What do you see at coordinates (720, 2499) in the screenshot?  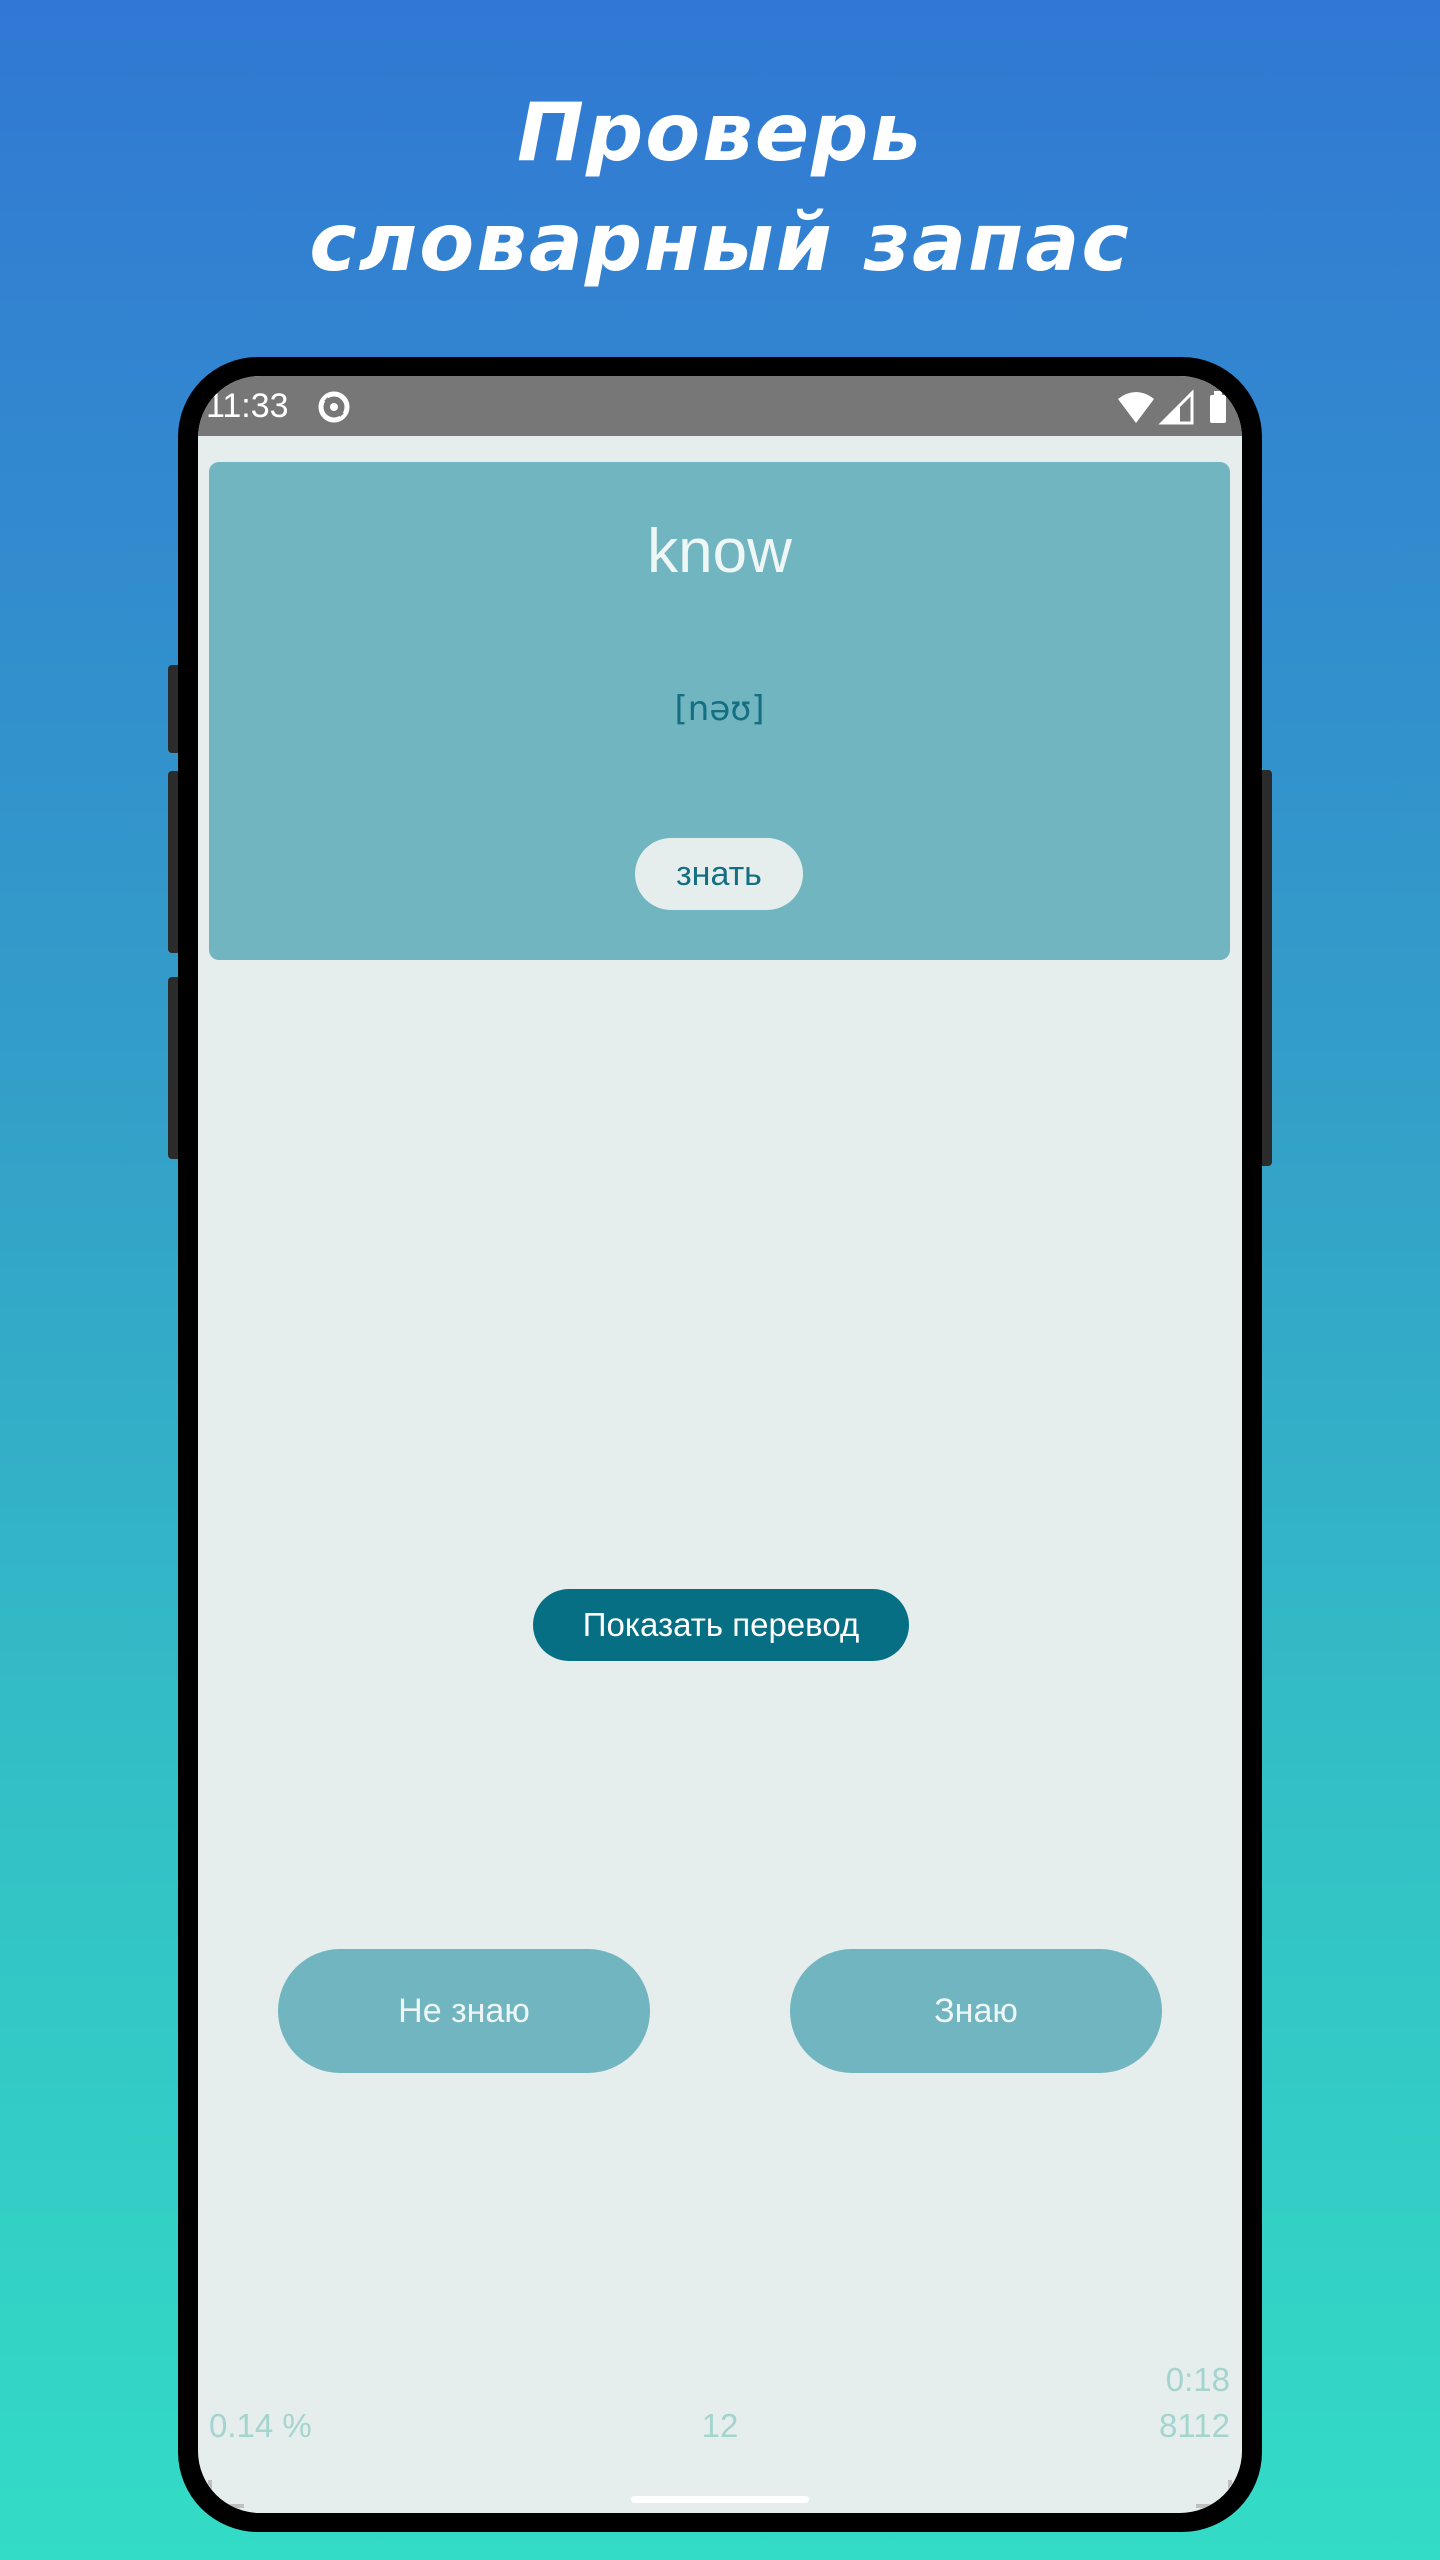 I see `home-indicator` at bounding box center [720, 2499].